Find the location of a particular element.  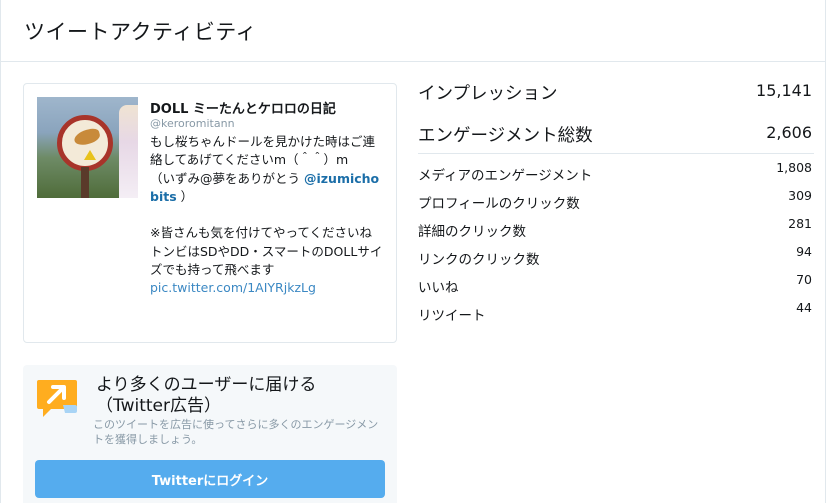

doll-graphic is located at coordinates (128, 151).